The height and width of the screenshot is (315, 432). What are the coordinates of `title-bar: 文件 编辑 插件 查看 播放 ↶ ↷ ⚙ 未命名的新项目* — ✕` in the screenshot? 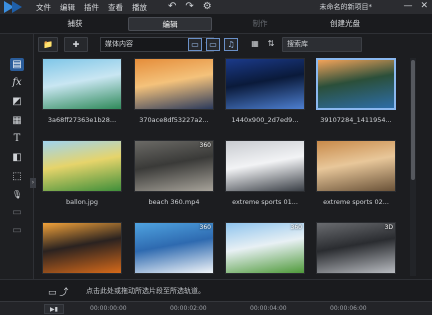 It's located at (216, 7).